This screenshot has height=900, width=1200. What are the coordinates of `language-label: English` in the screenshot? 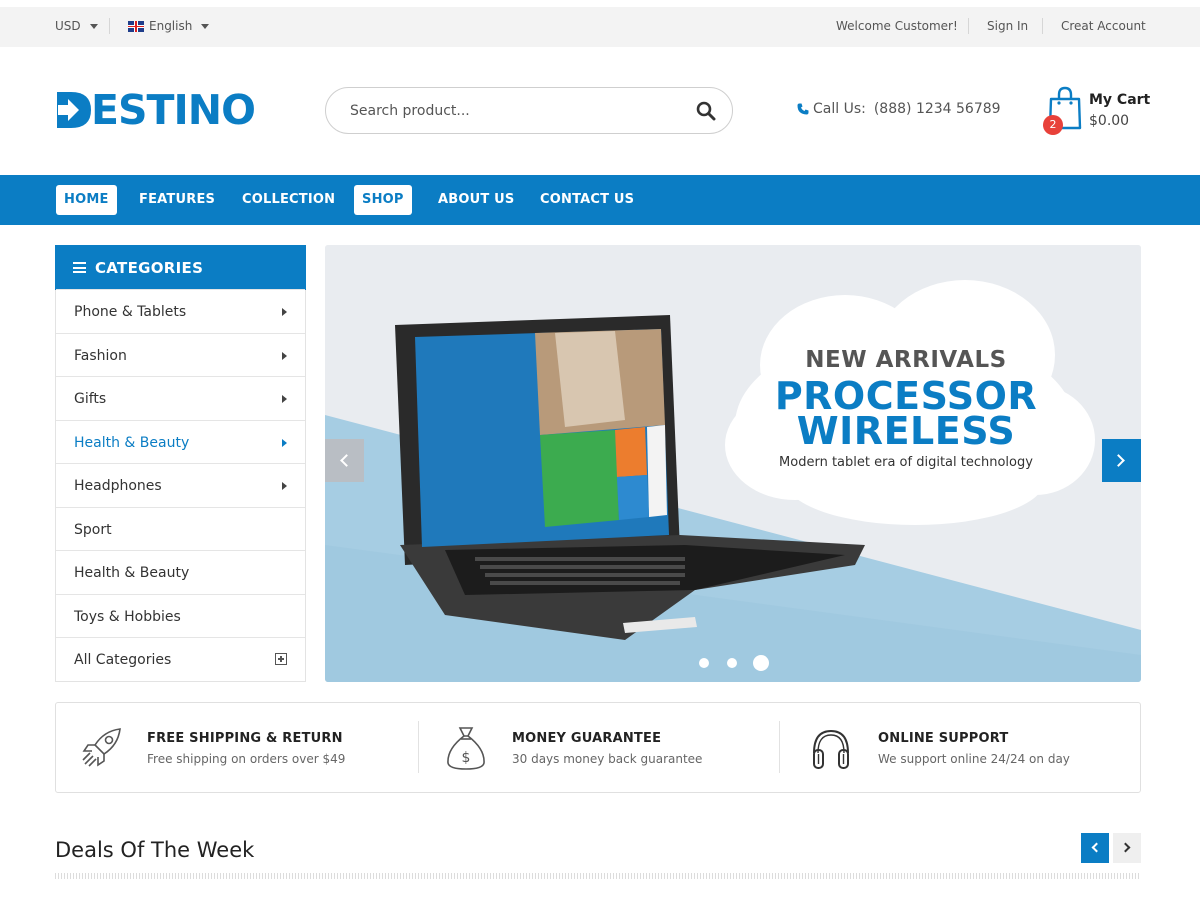 It's located at (171, 26).